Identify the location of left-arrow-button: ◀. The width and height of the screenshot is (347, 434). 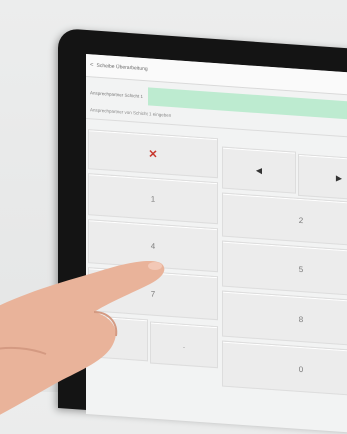
(259, 170).